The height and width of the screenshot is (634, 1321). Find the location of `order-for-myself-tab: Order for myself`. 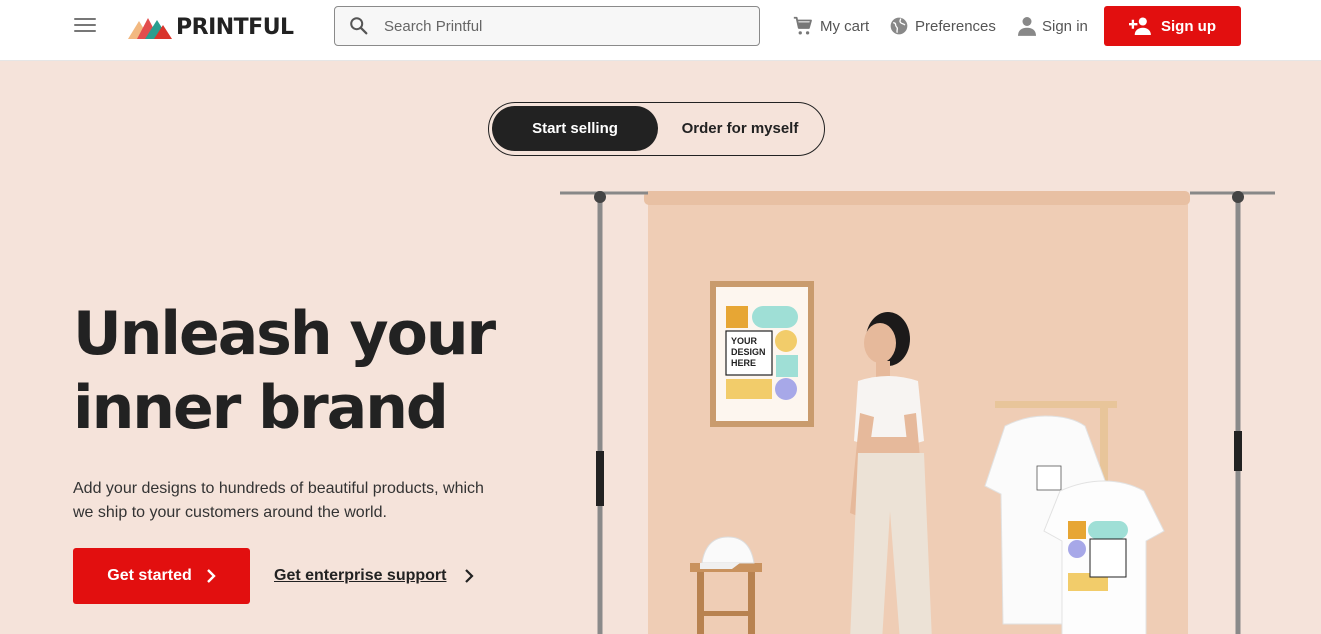

order-for-myself-tab: Order for myself is located at coordinates (740, 128).